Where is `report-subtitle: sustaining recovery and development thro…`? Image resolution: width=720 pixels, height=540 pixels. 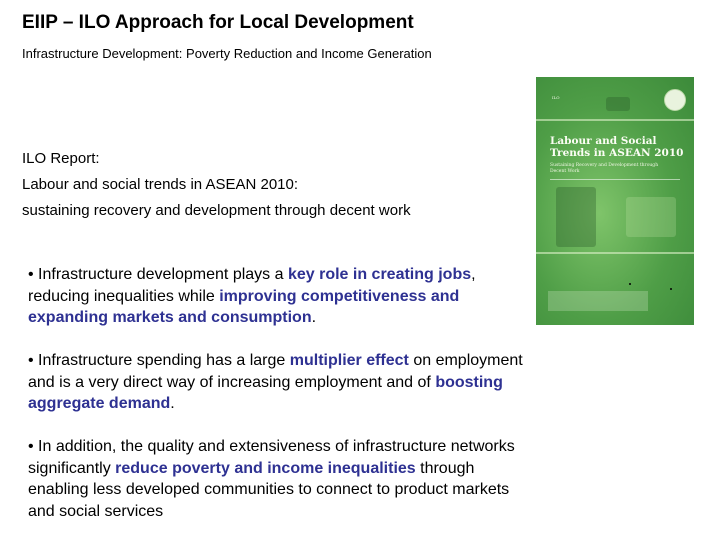 report-subtitle: sustaining recovery and development thro… is located at coordinates (216, 210).